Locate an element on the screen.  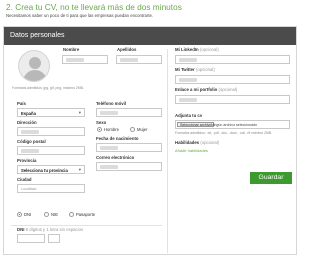
pais-value: España is located at coordinates (28, 113).